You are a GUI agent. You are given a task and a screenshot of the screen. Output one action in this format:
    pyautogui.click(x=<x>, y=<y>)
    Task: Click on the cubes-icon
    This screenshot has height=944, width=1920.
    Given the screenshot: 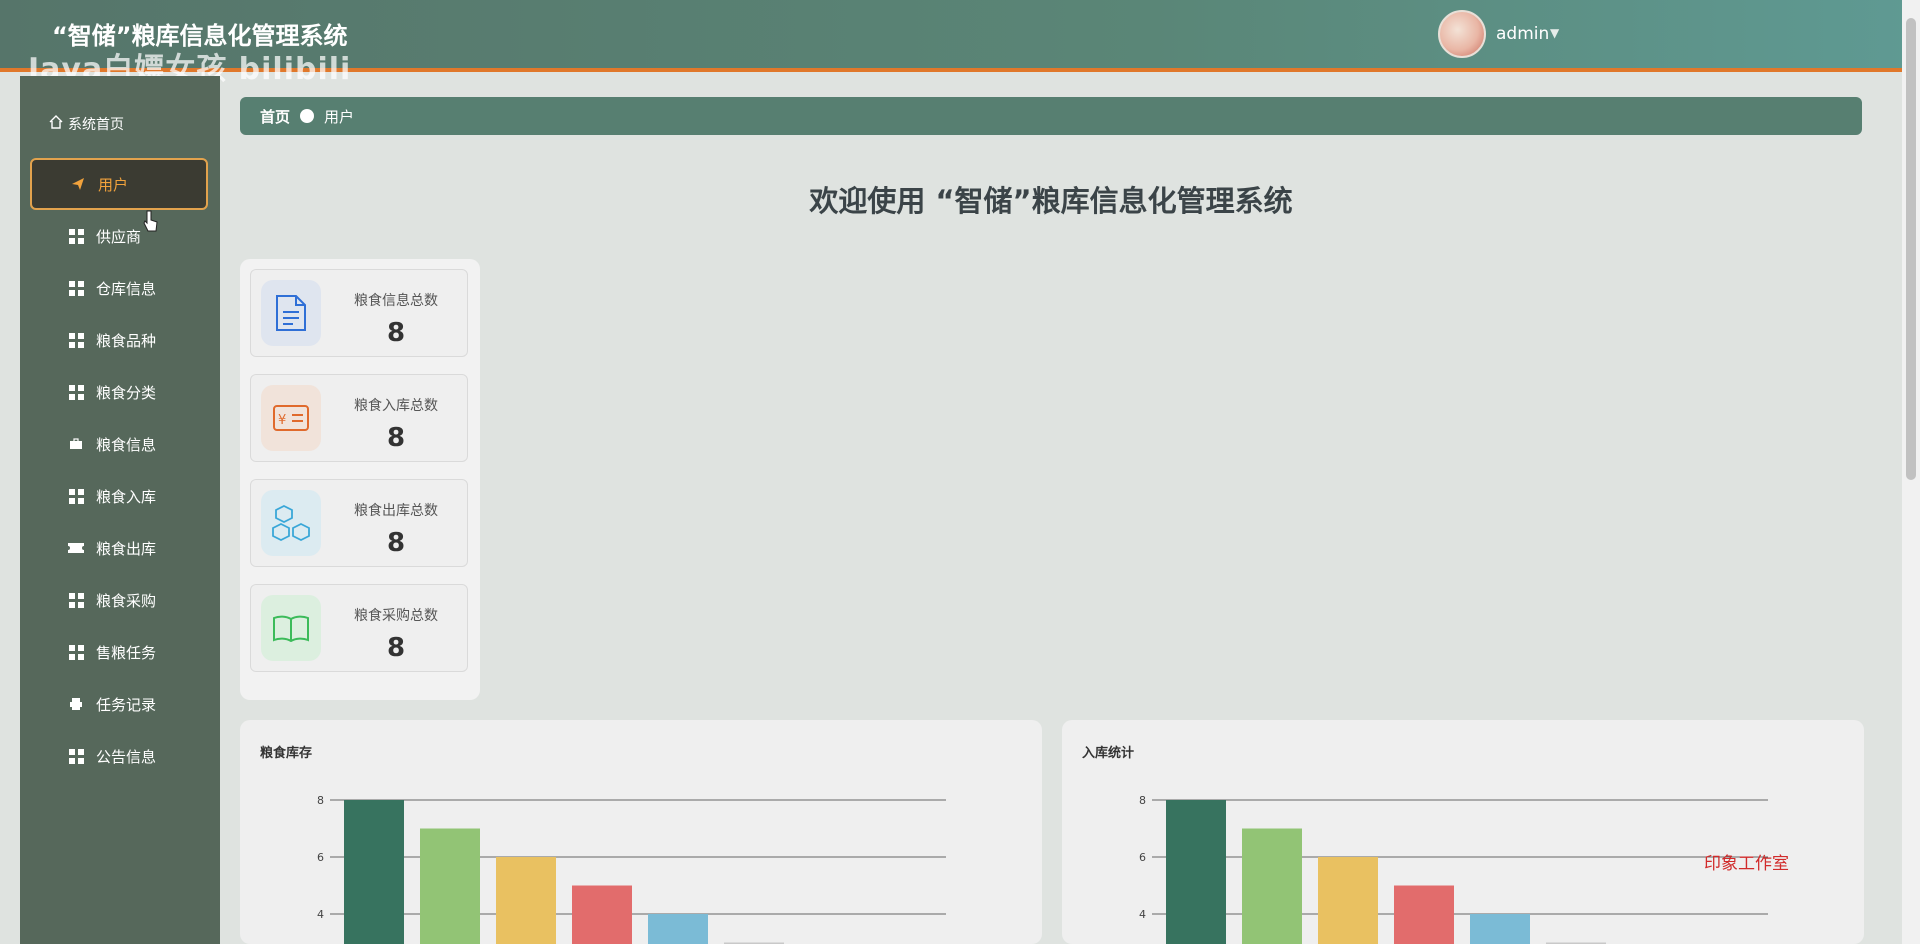 What is the action you would take?
    pyautogui.click(x=291, y=523)
    